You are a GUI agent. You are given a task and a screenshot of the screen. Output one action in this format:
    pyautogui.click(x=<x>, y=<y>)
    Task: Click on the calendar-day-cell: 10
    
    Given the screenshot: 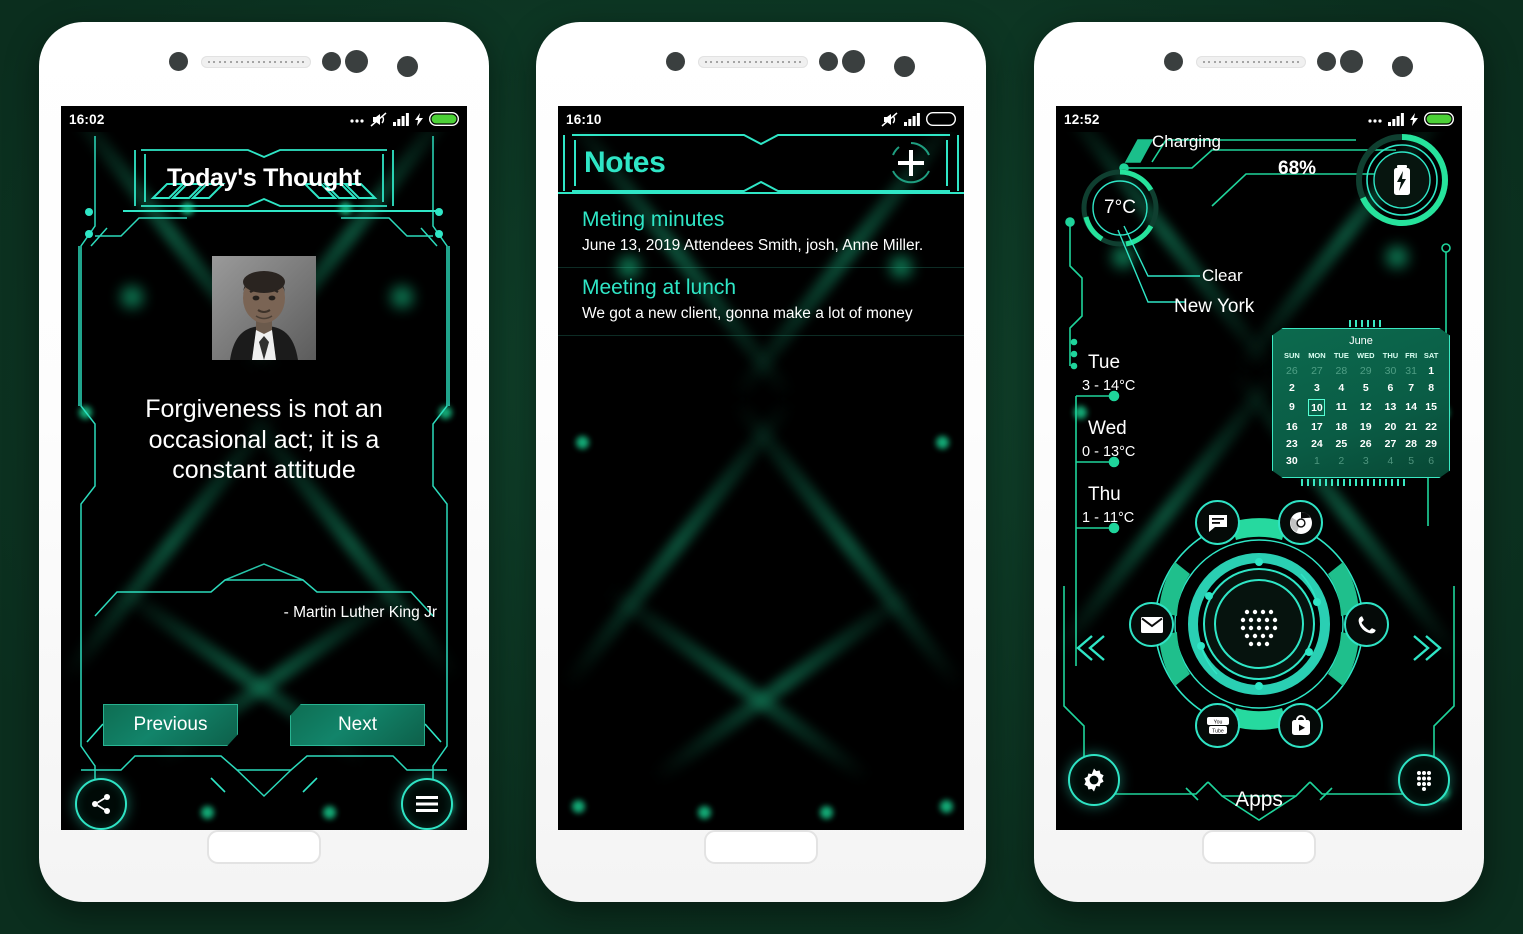 What is the action you would take?
    pyautogui.click(x=1317, y=407)
    